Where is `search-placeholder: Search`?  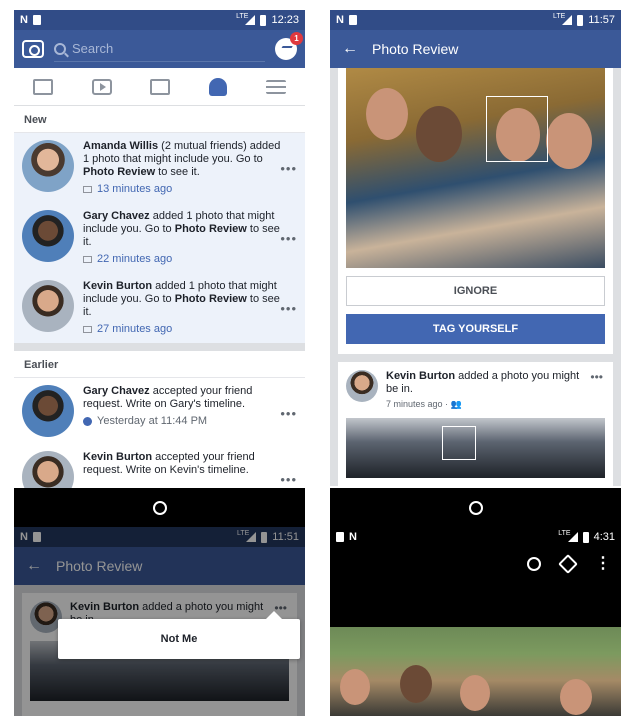 search-placeholder: Search is located at coordinates (93, 48).